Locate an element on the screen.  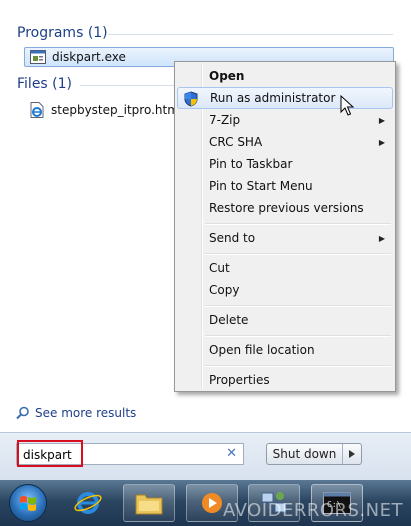
mouse-pointer-icon is located at coordinates (347, 105).